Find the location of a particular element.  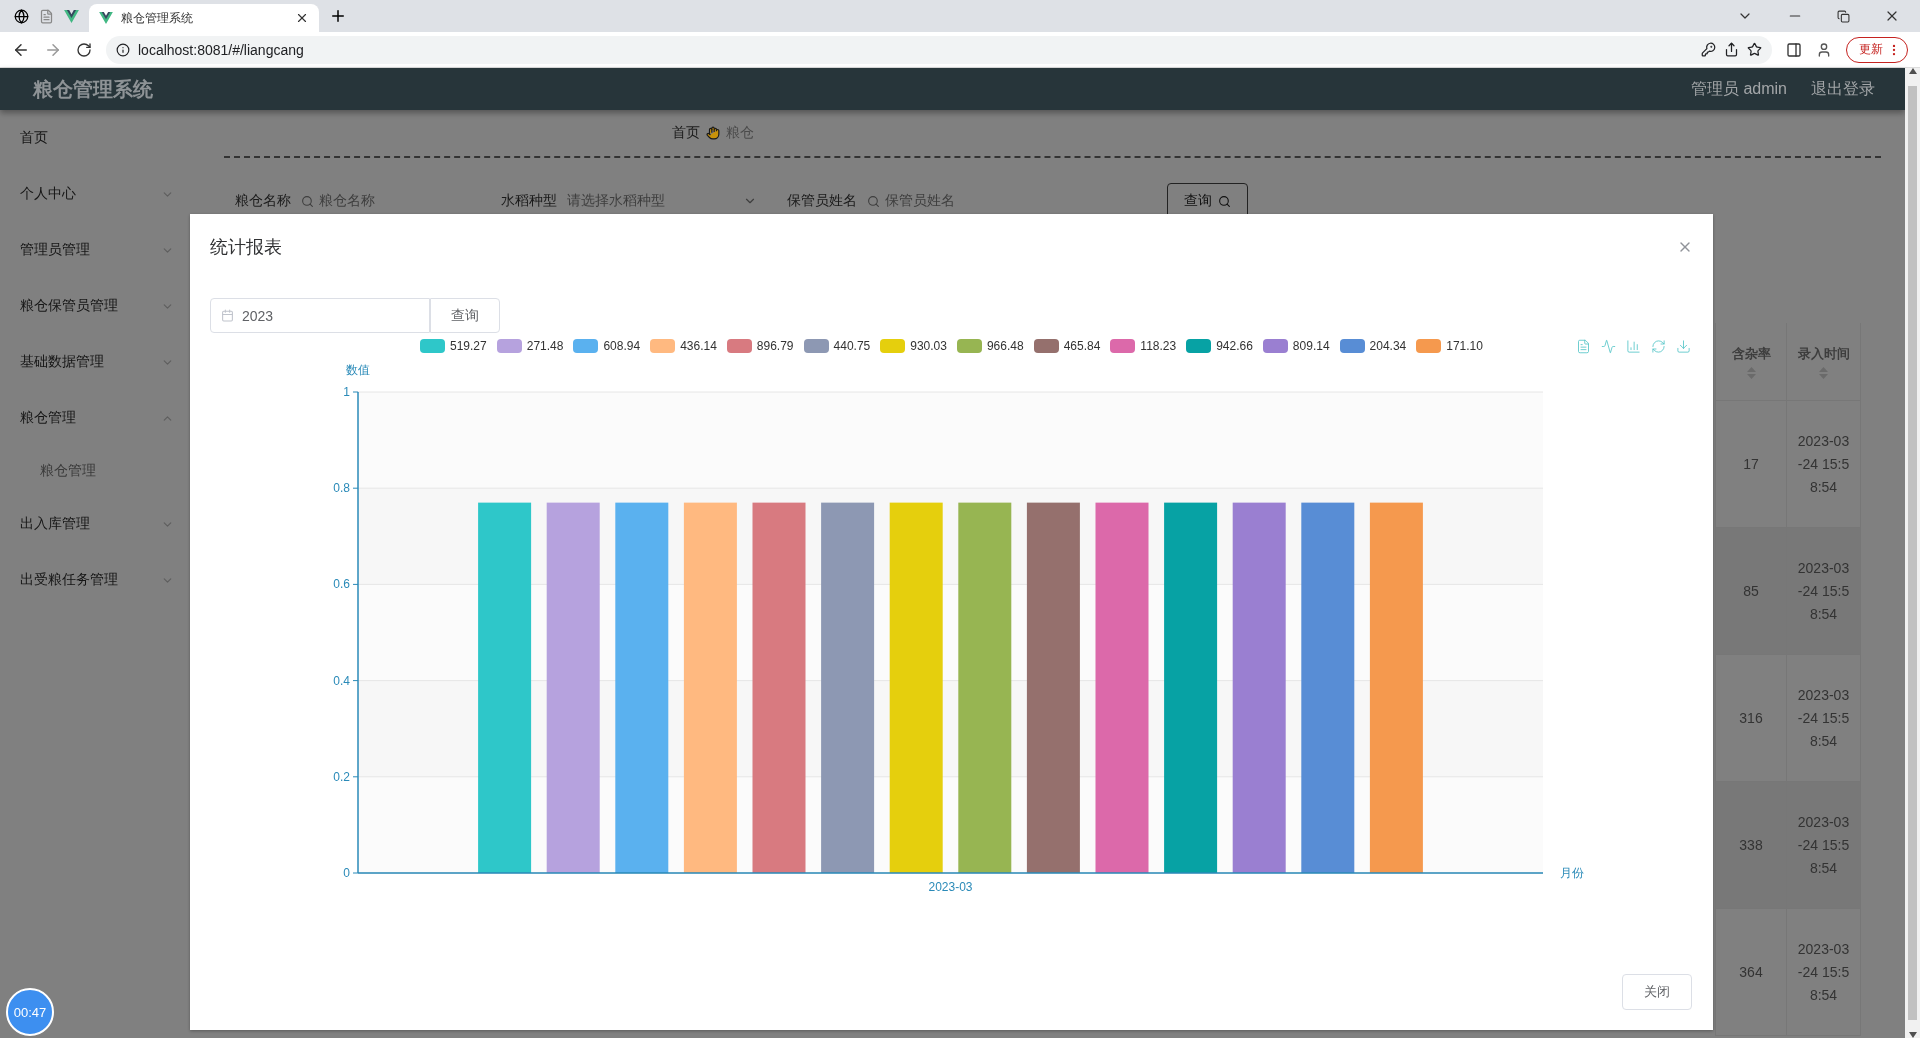

table-cell: 364 is located at coordinates (1751, 972).